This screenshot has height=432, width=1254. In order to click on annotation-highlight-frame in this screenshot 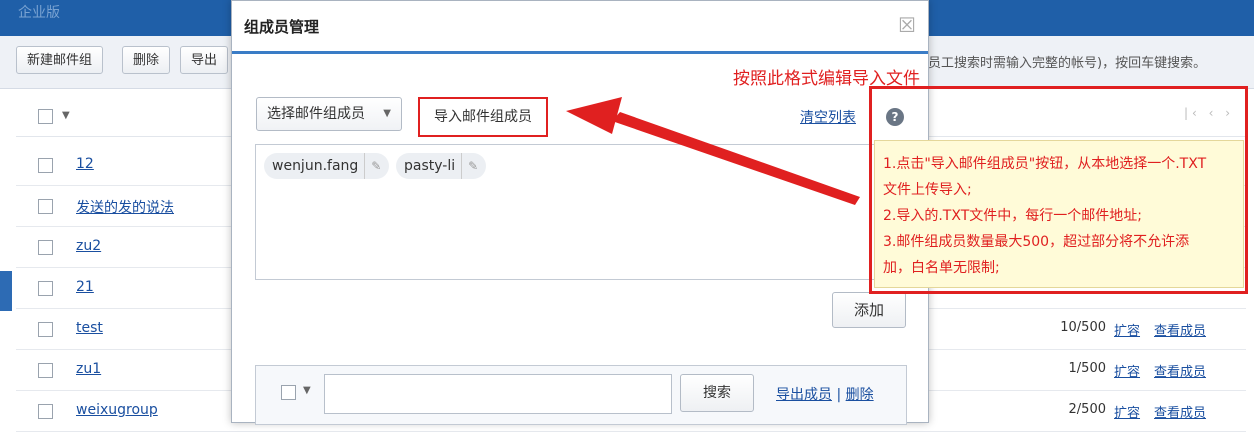, I will do `click(1058, 190)`.